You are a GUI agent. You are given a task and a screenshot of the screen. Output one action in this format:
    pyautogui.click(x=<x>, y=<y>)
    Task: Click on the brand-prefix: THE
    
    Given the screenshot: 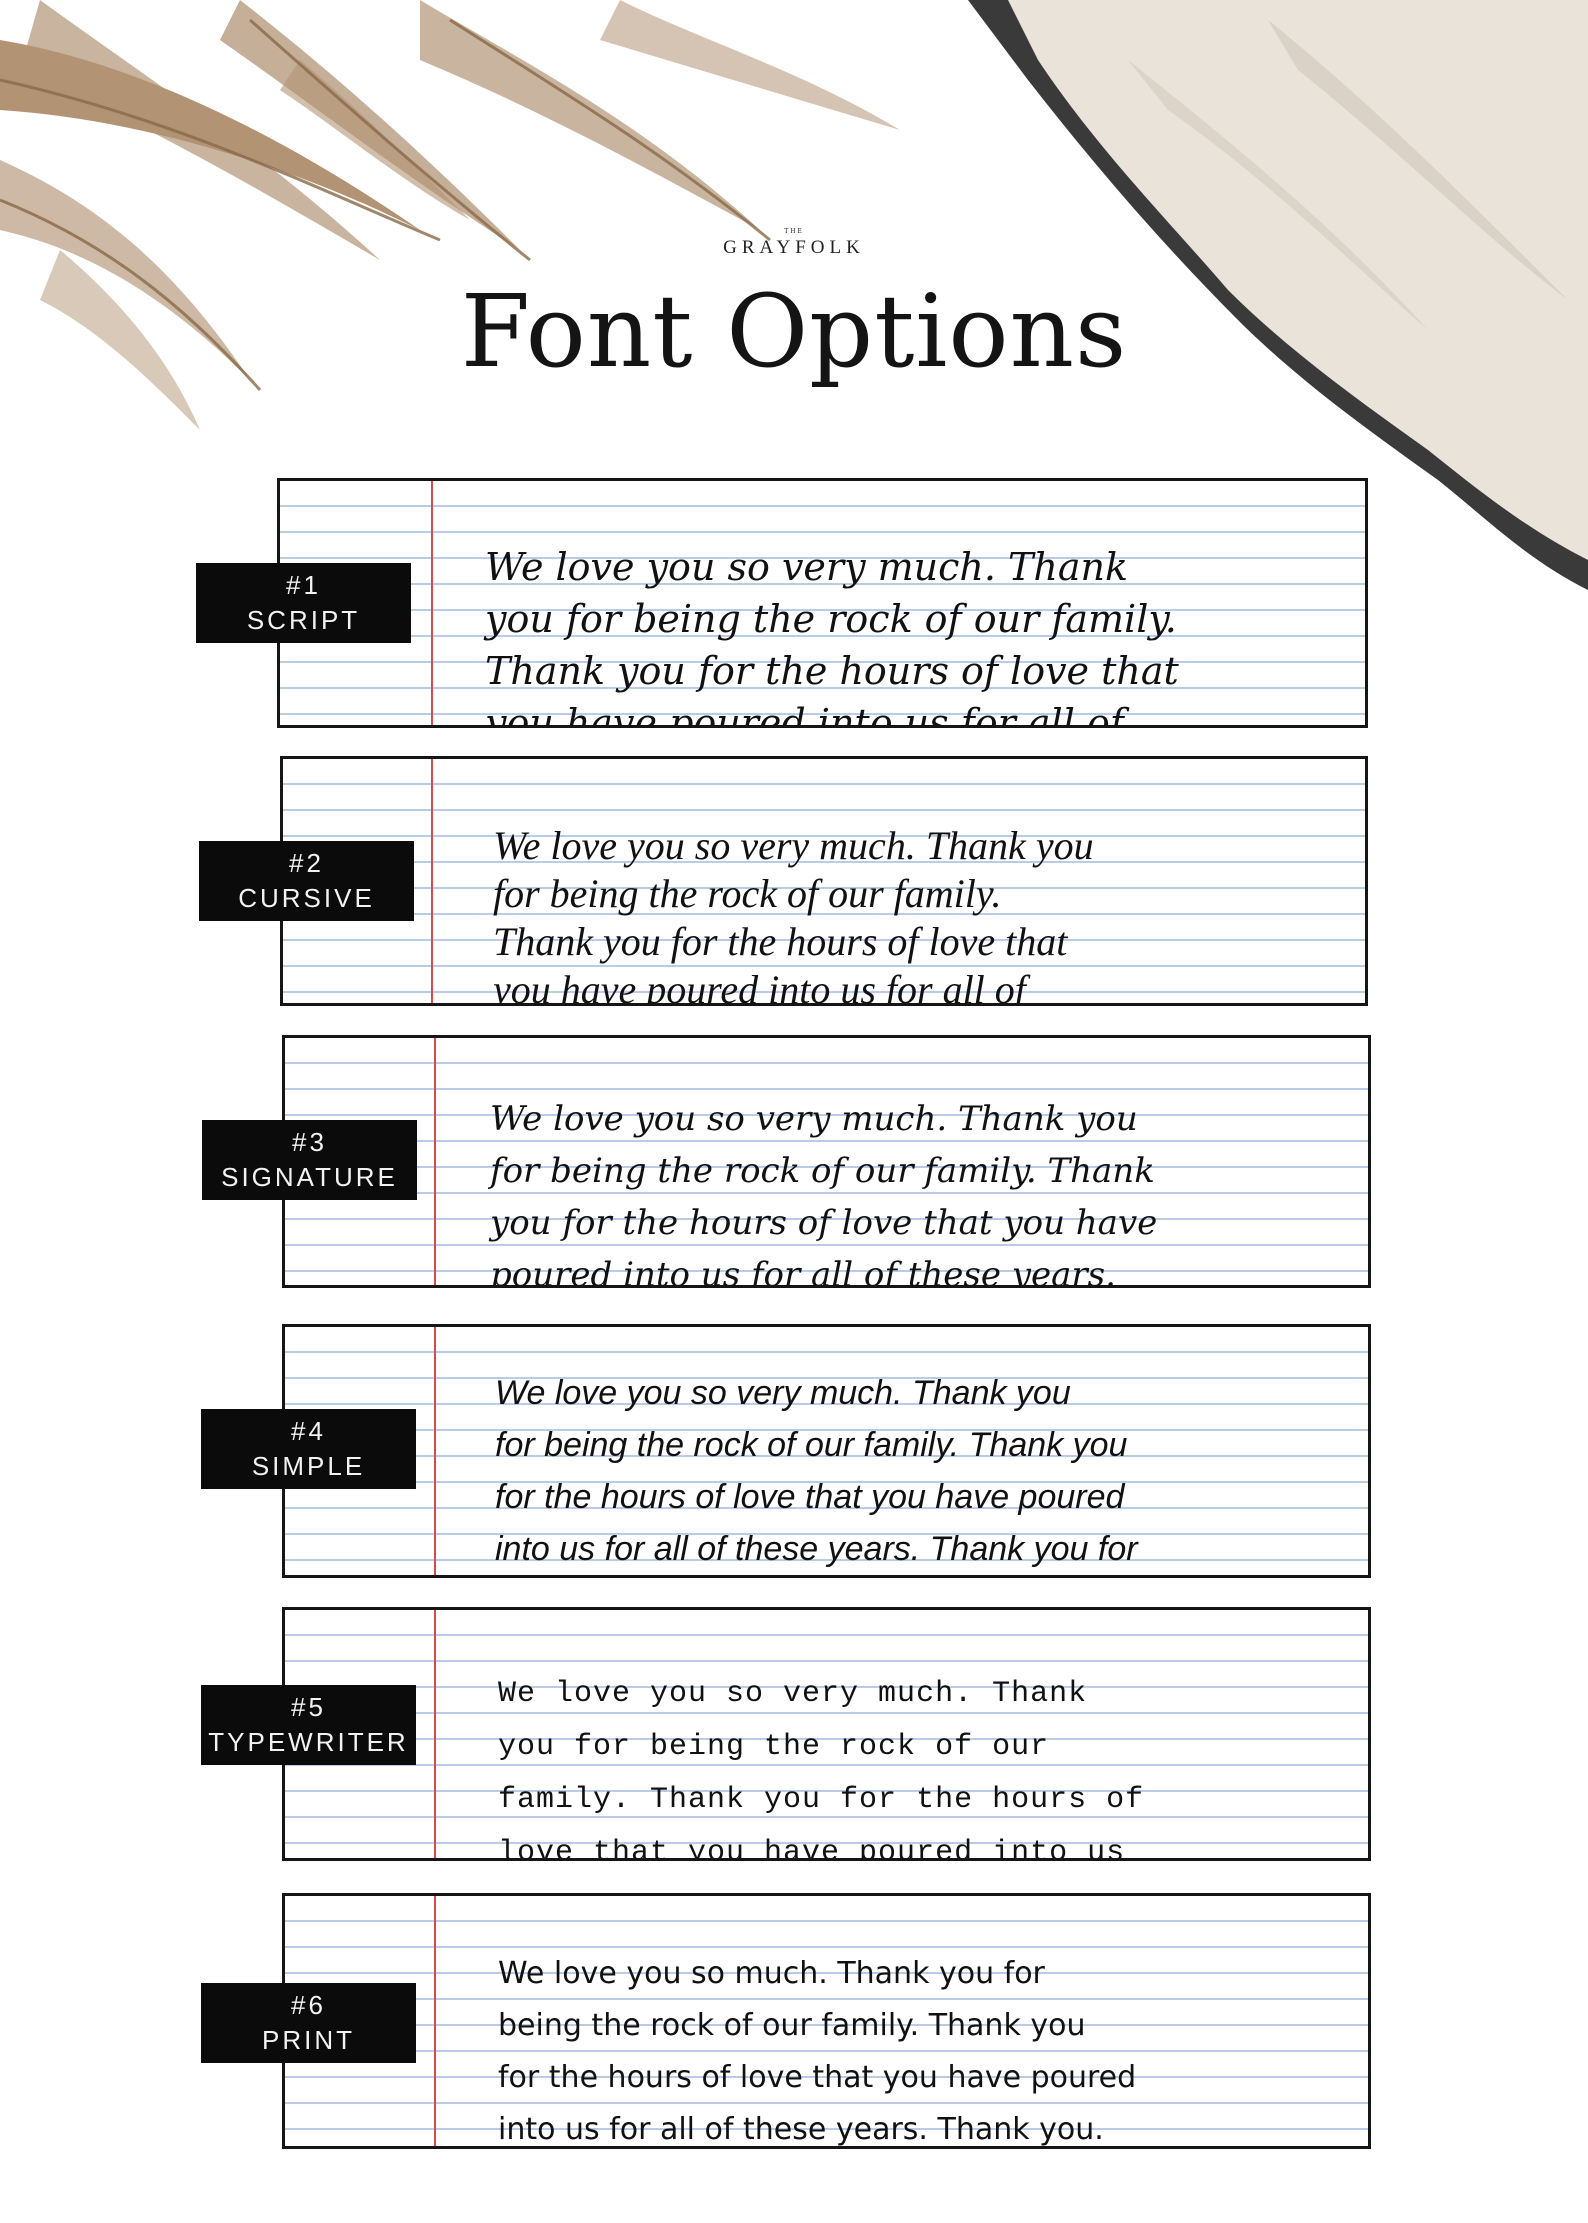 What is the action you would take?
    pyautogui.click(x=794, y=231)
    